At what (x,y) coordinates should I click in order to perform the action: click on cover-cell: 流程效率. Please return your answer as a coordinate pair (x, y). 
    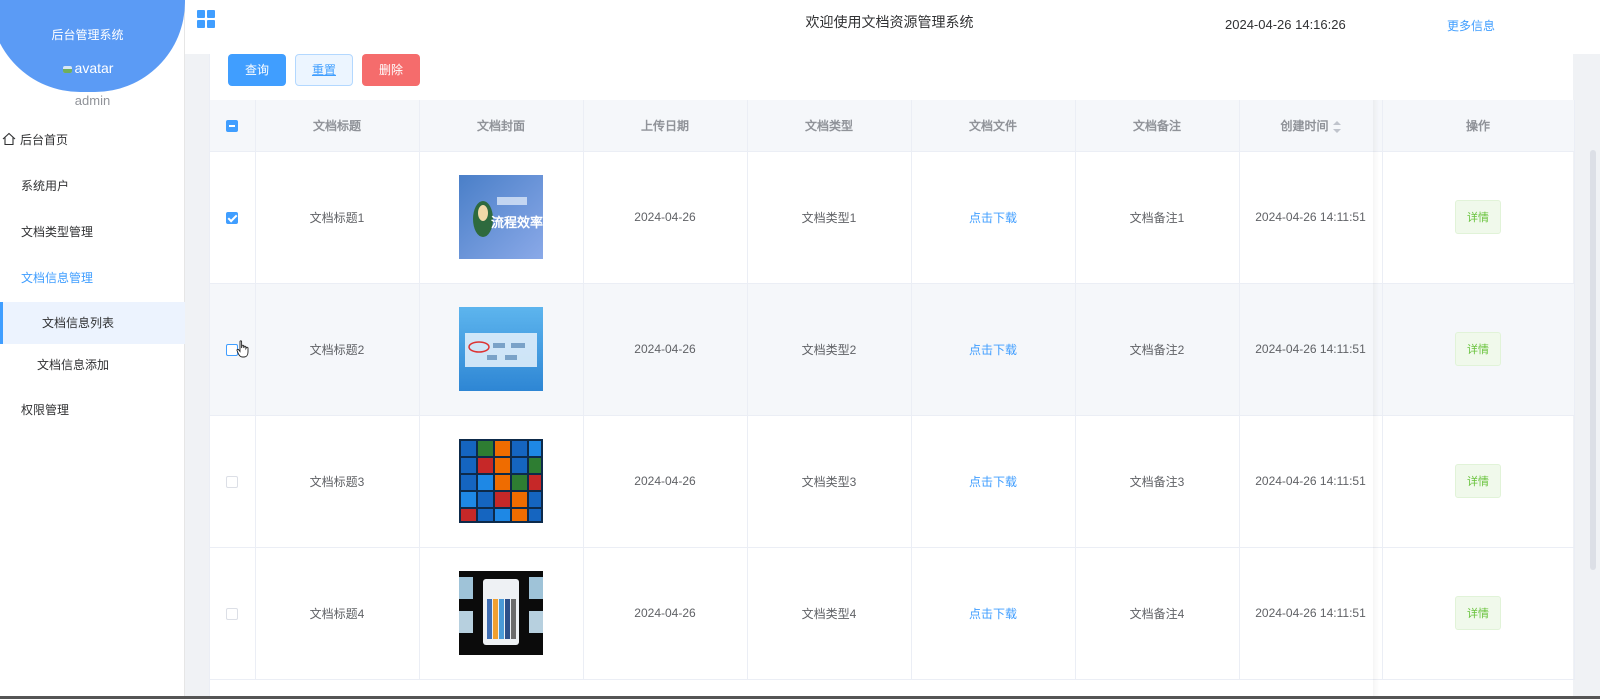
    Looking at the image, I should click on (501, 217).